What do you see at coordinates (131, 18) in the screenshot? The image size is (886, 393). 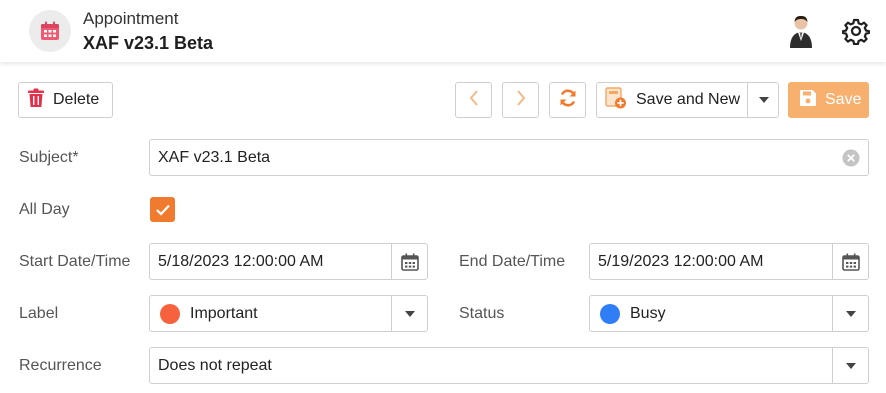 I see `object-type-label: Appointment` at bounding box center [131, 18].